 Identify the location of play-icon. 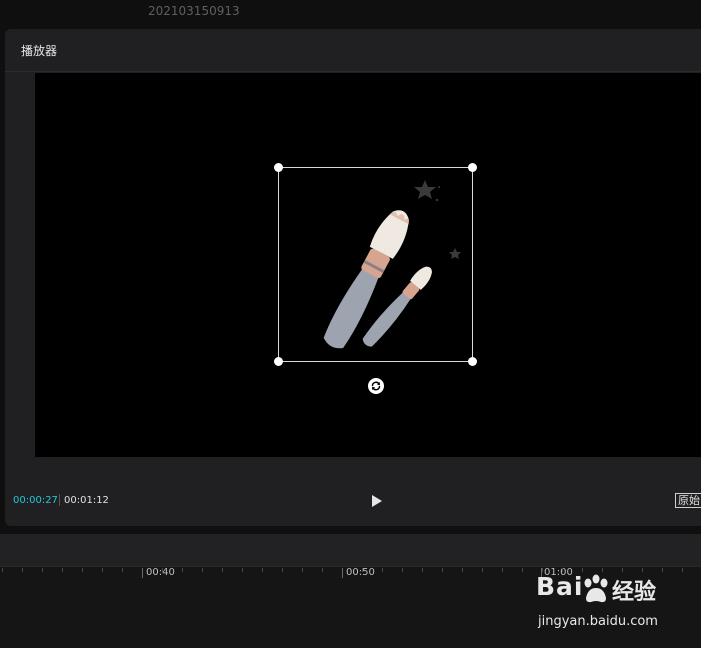
(377, 501).